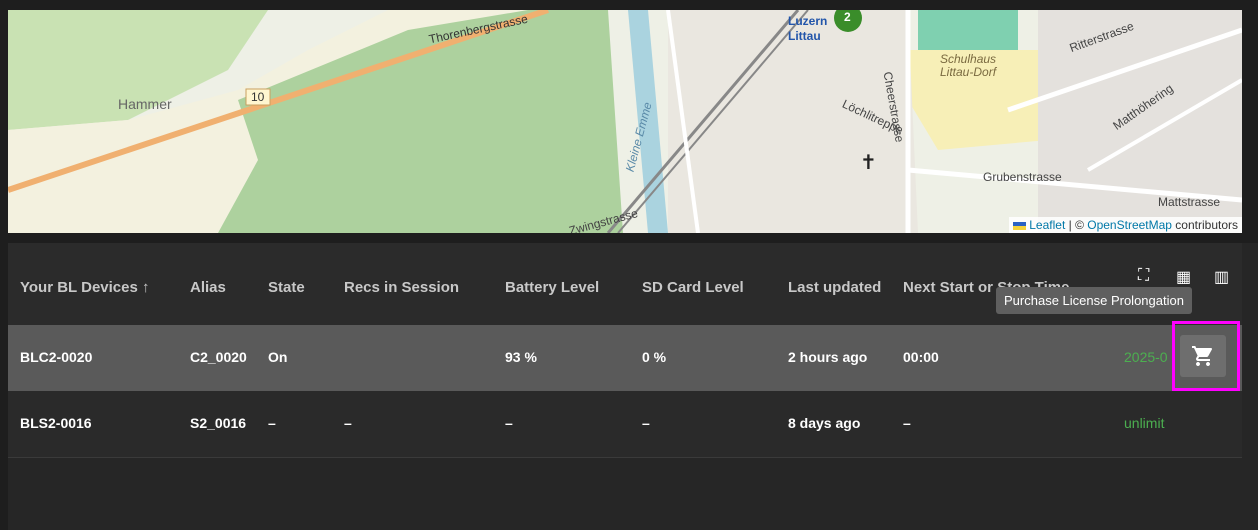 This screenshot has height=530, width=1258. Describe the element at coordinates (218, 357) in the screenshot. I see `cell-alias: C2_0020` at that location.